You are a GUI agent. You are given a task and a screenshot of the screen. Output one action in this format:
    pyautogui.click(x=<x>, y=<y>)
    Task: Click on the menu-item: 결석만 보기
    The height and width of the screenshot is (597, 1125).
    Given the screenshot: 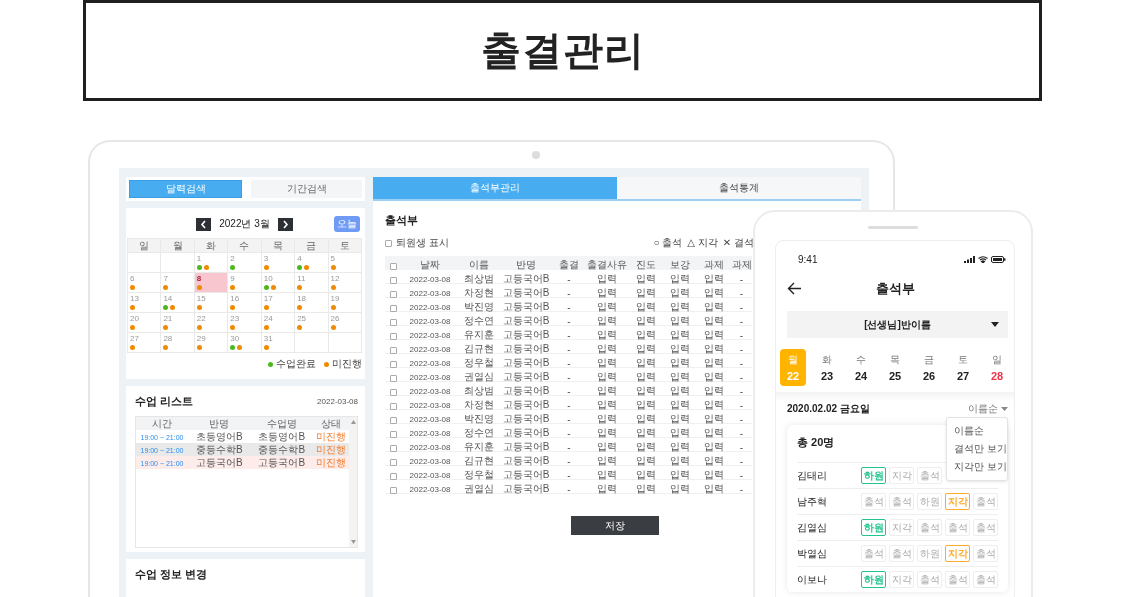 What is the action you would take?
    pyautogui.click(x=977, y=449)
    